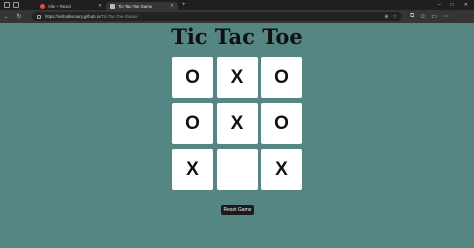 The image size is (474, 248). I want to click on game-board: O X O O X O X X, so click(237, 123).